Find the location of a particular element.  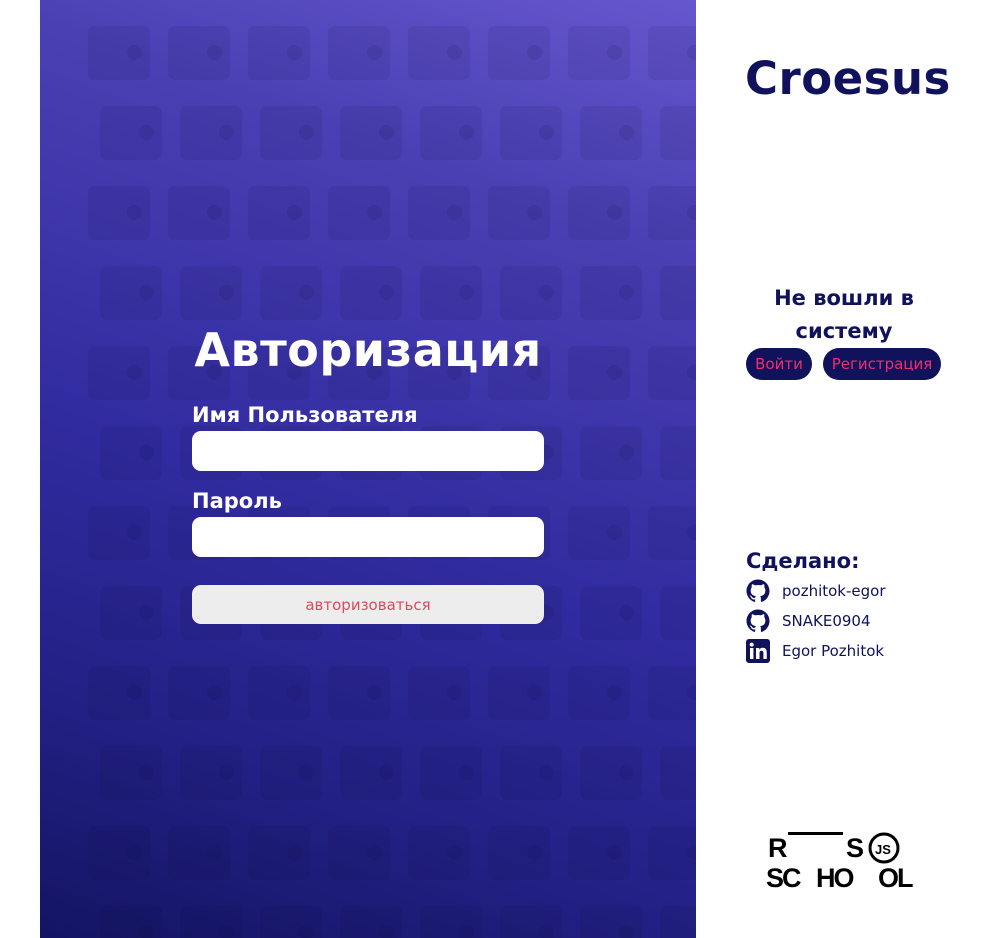

credit-label: Egor Pozhitok is located at coordinates (833, 651).